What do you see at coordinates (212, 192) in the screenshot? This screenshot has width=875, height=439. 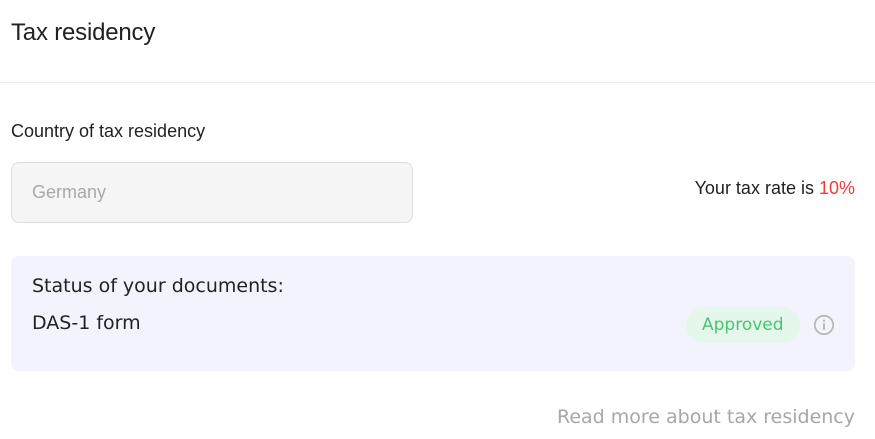 I see `country-of-tax-residency-input` at bounding box center [212, 192].